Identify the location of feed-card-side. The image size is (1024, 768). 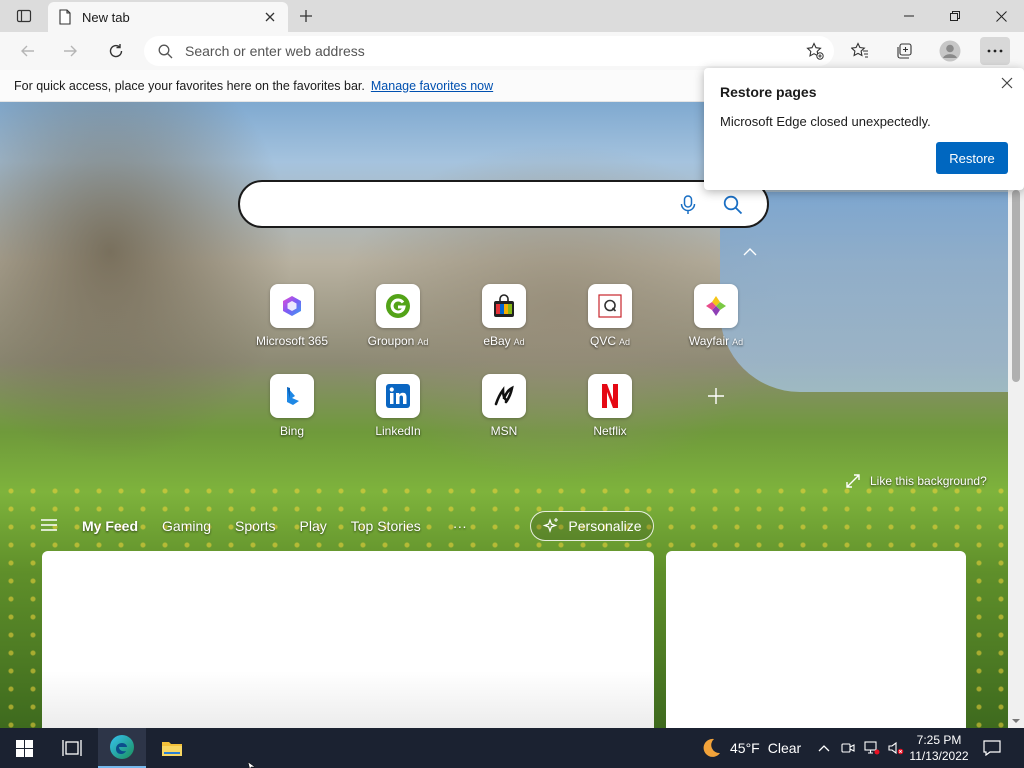
(816, 639).